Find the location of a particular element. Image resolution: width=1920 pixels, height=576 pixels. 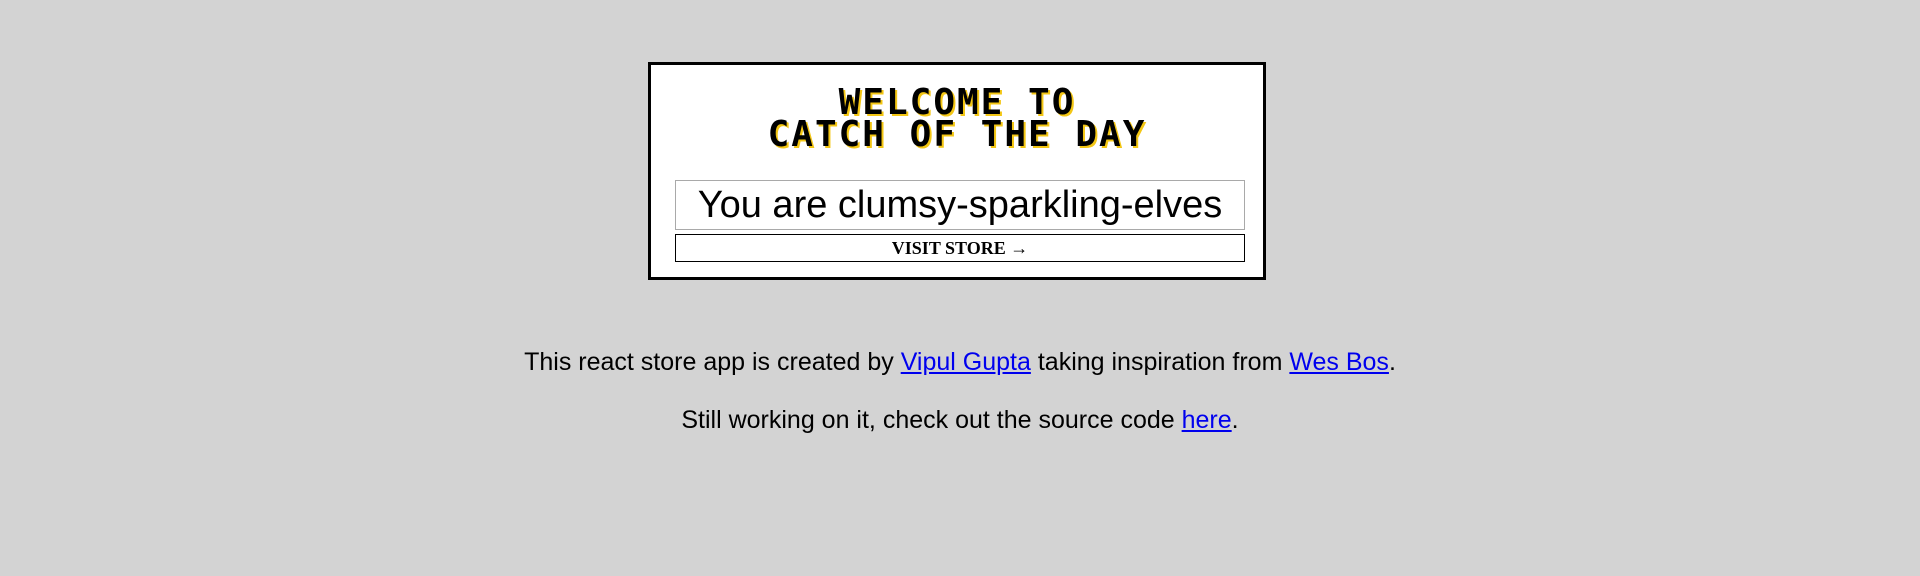

page-title: WELCOME TO CATCH OF THE DAY is located at coordinates (957, 120).